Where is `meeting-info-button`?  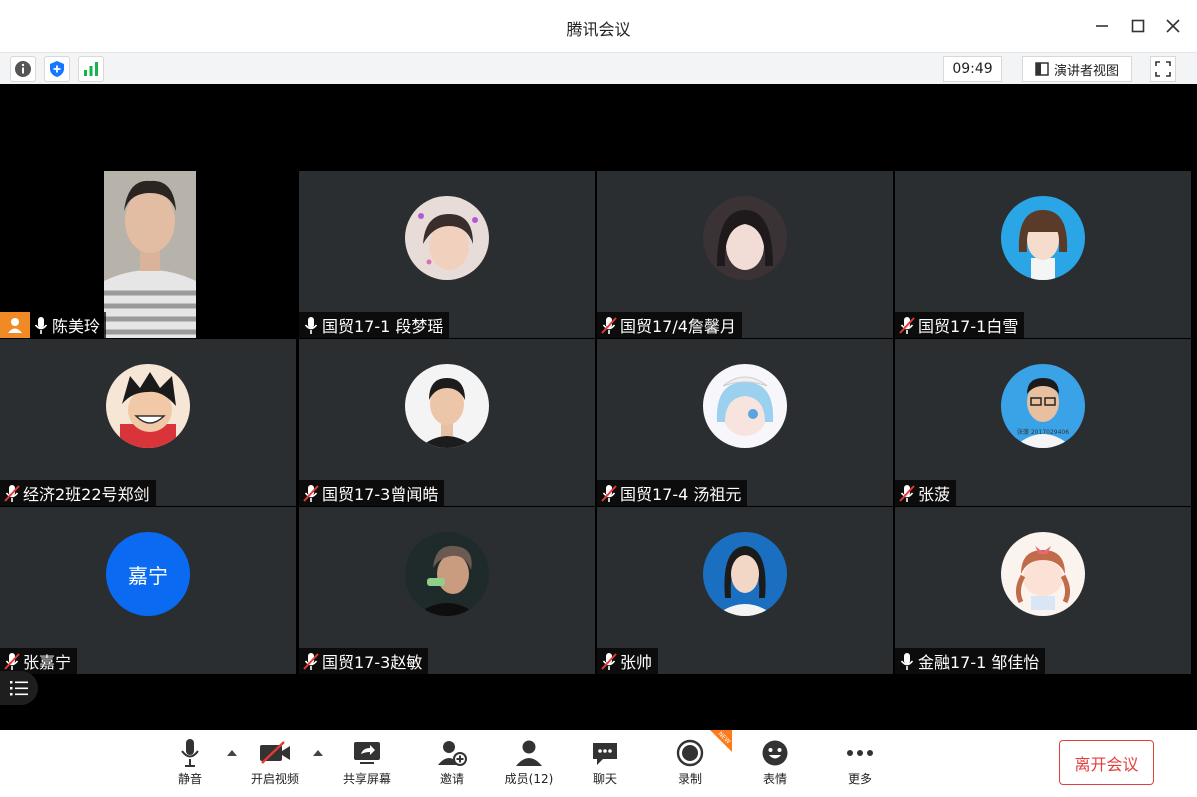
meeting-info-button is located at coordinates (23, 69).